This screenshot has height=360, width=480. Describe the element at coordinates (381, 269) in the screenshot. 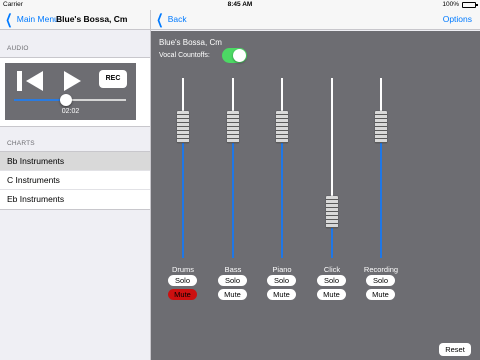

I see `channel-label: Recording` at that location.